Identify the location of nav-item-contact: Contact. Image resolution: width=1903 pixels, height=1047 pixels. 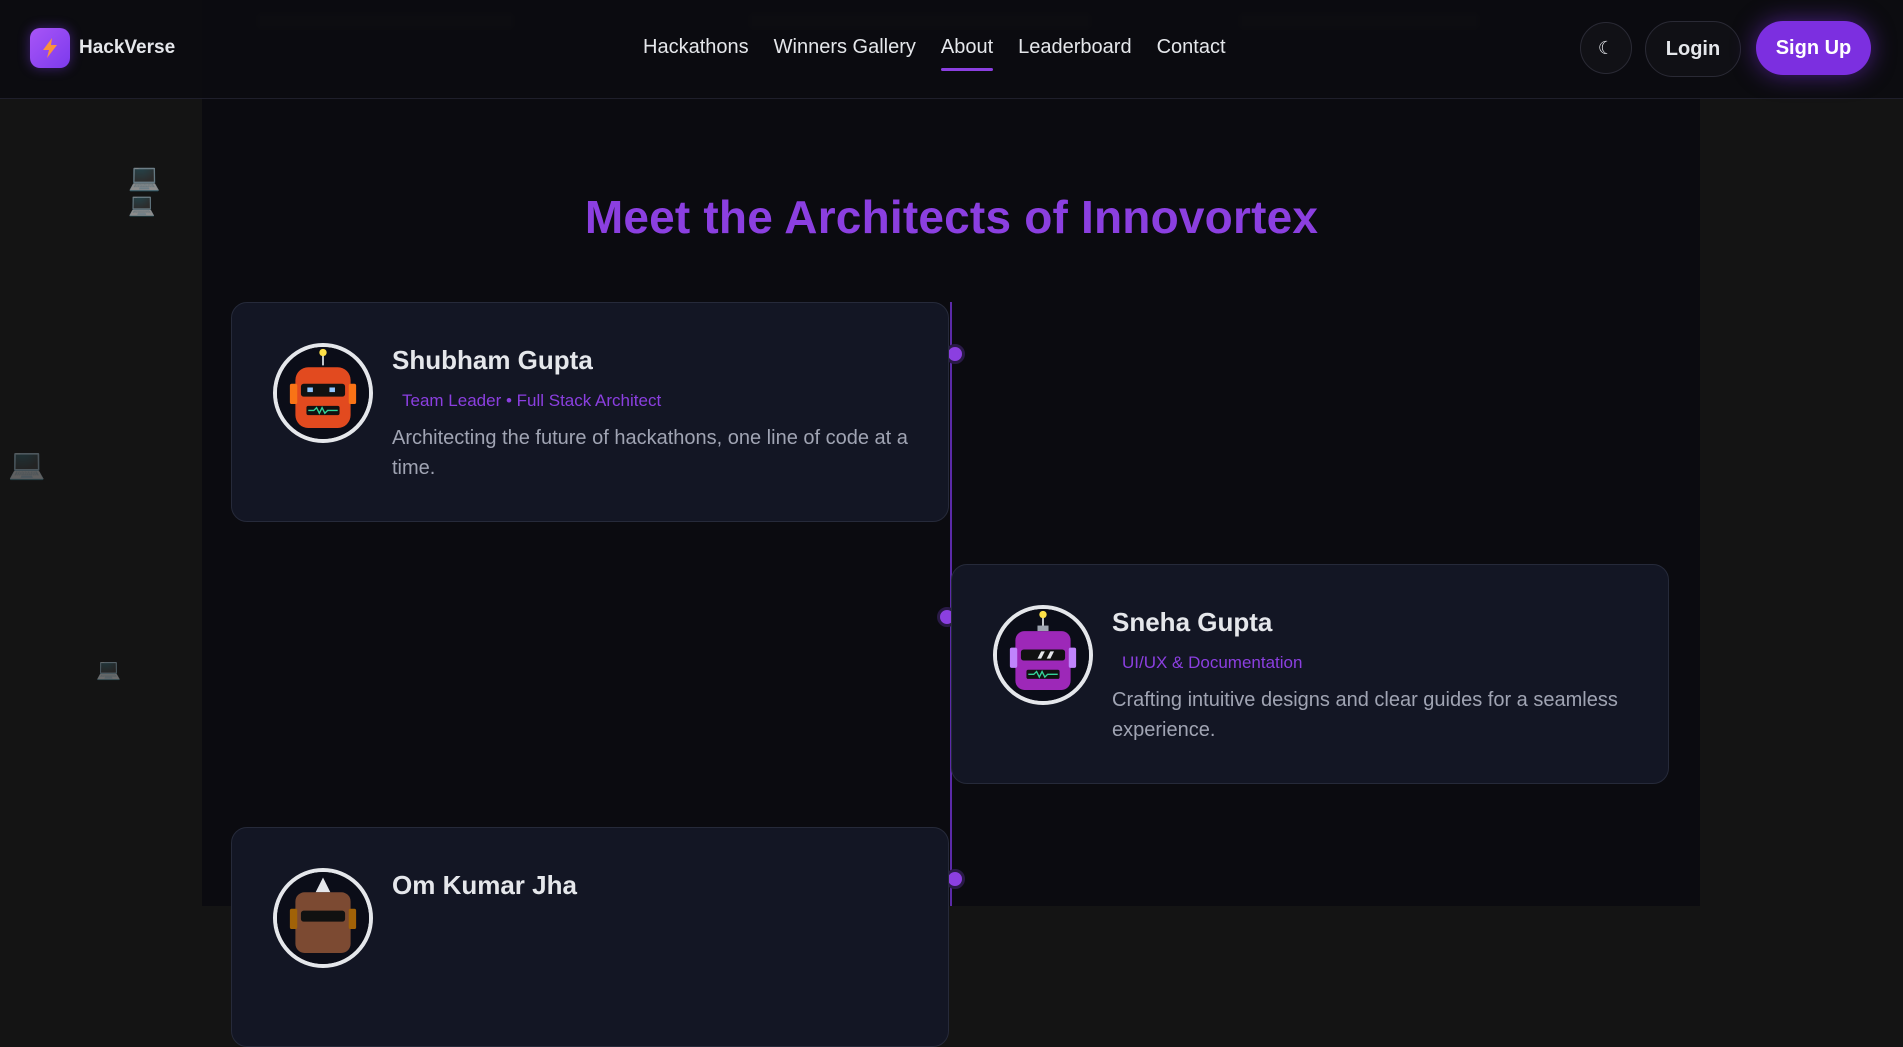
(1191, 47).